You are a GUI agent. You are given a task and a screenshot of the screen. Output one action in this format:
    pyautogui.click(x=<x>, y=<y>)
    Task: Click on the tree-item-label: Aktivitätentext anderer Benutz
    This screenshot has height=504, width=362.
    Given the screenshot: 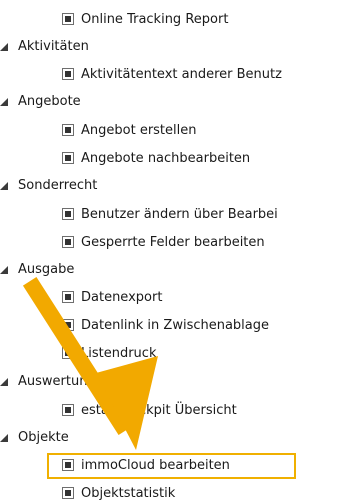 What is the action you would take?
    pyautogui.click(x=181, y=74)
    